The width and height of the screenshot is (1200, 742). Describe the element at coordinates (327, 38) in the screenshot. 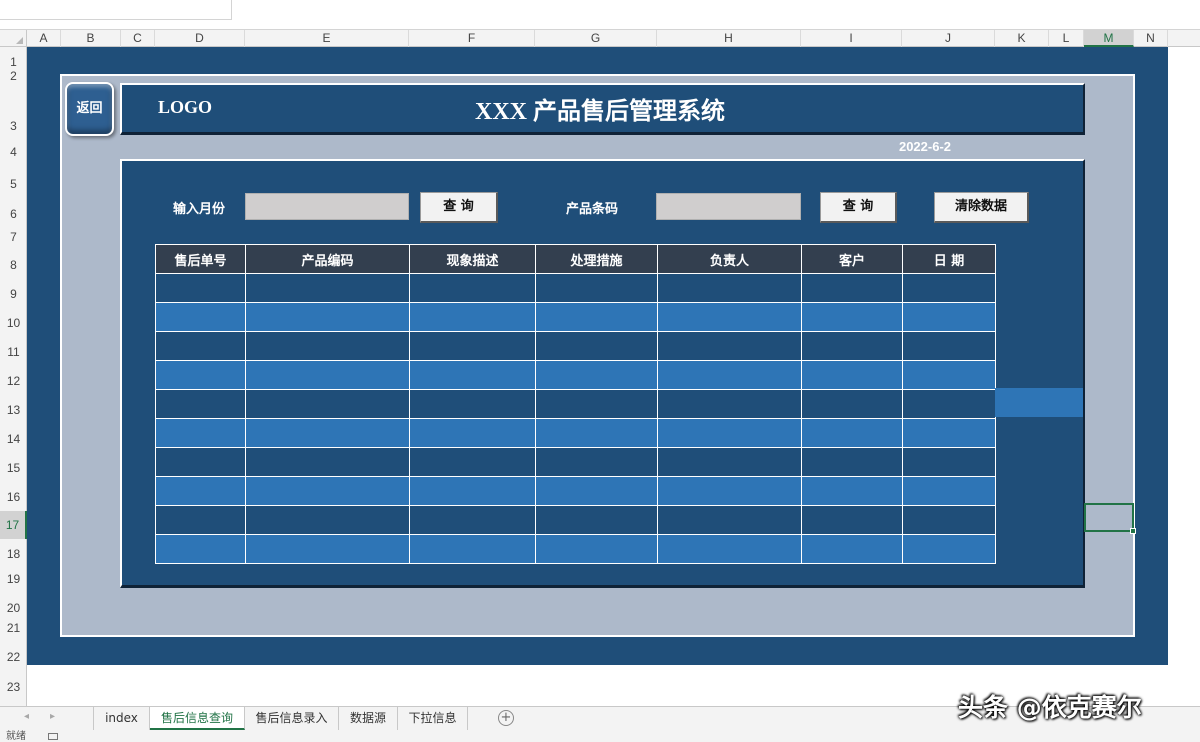

I see `column-header: E` at that location.